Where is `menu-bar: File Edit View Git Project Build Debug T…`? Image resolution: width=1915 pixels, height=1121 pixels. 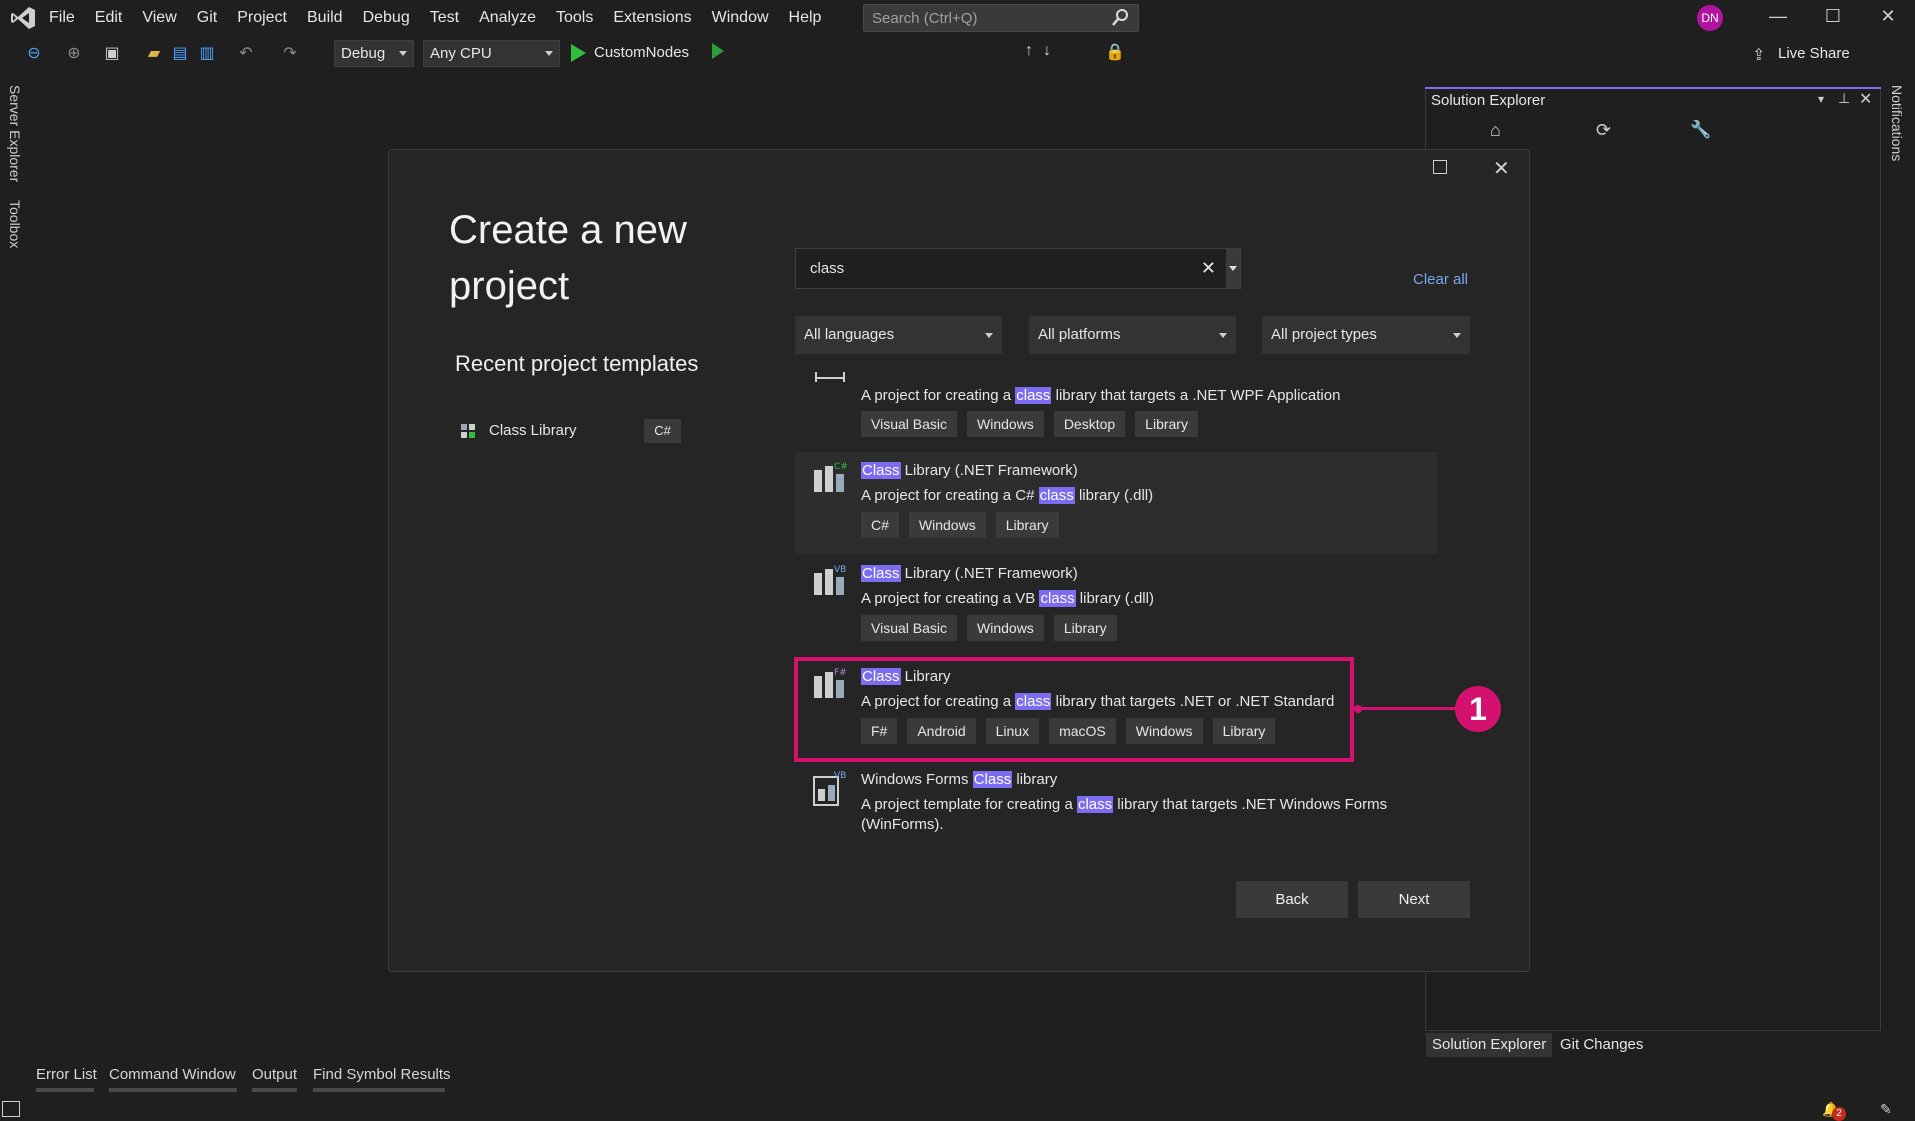
menu-bar: File Edit View Git Project Build Debug T… is located at coordinates (957, 18).